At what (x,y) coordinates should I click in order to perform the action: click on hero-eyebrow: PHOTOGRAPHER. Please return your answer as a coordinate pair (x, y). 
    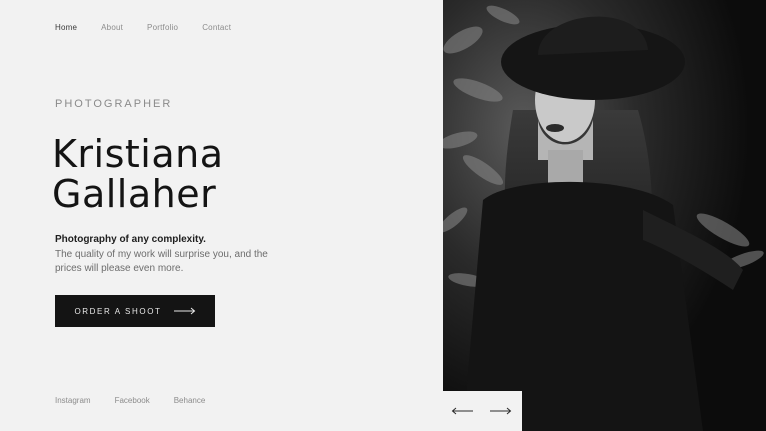
    Looking at the image, I should click on (114, 104).